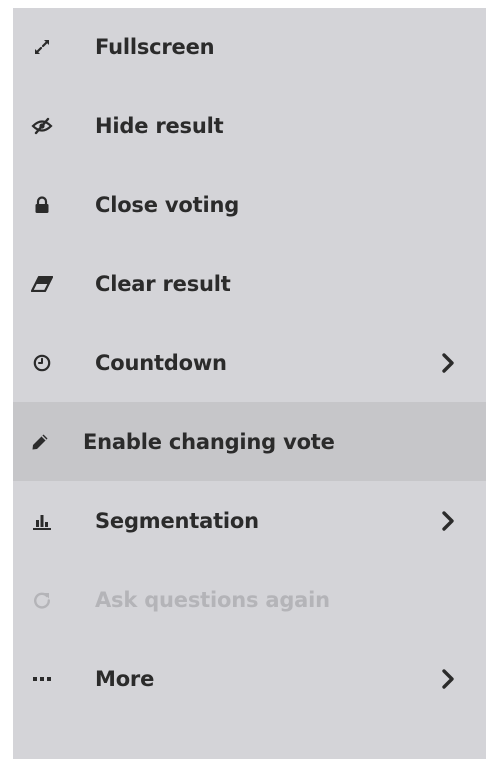 This screenshot has width=486, height=759. I want to click on menu-item-label: Ask questions again, so click(212, 599).